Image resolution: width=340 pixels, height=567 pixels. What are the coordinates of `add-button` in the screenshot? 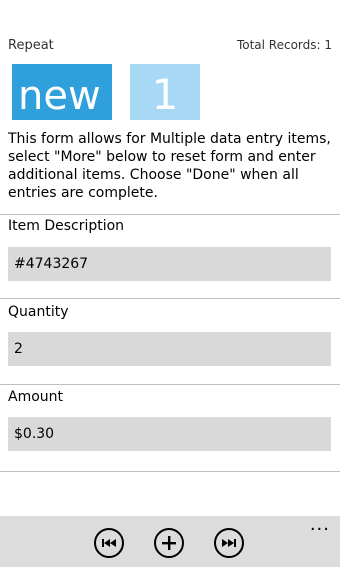 It's located at (169, 543).